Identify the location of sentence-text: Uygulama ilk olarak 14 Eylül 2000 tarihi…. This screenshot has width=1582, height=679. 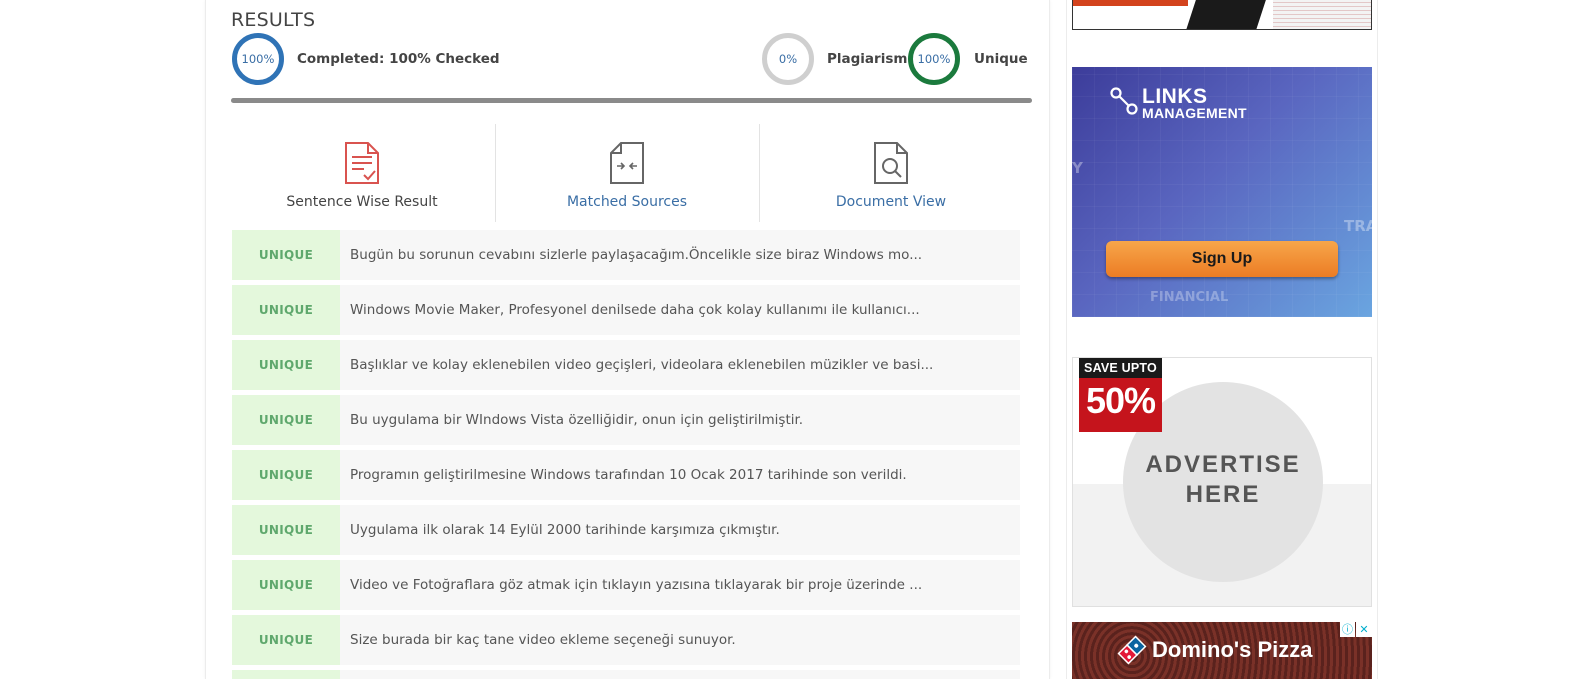
(565, 530).